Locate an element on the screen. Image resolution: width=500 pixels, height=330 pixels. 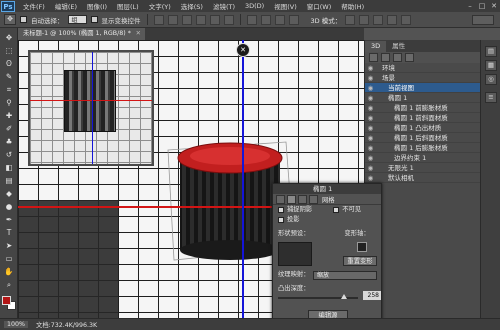
secondary-view-preview is located at coordinates (91, 108).